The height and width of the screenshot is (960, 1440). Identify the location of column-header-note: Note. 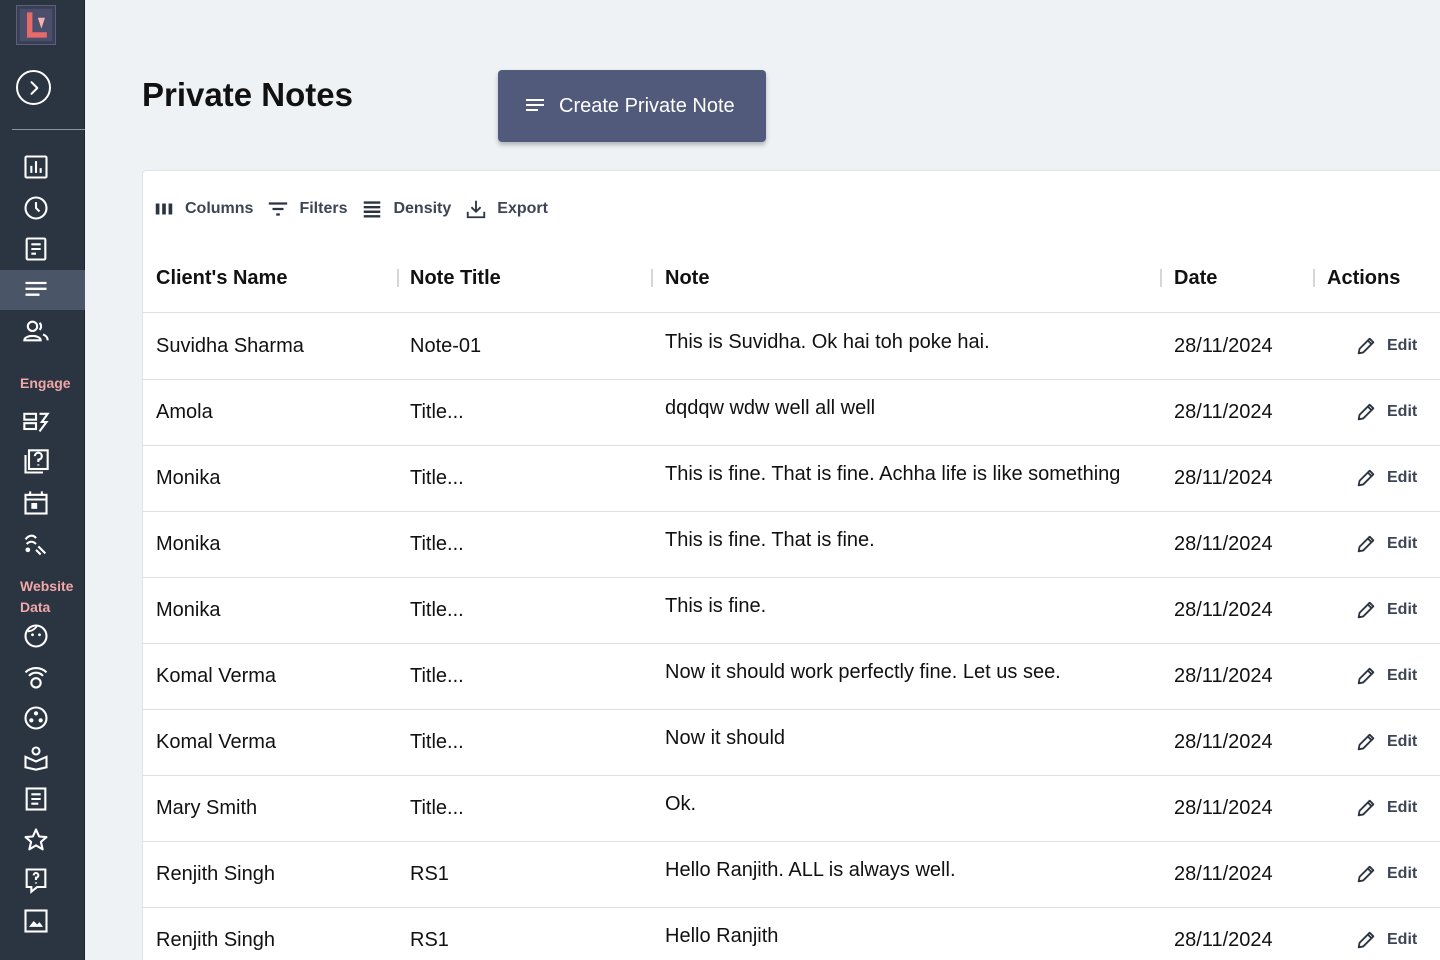
(687, 281).